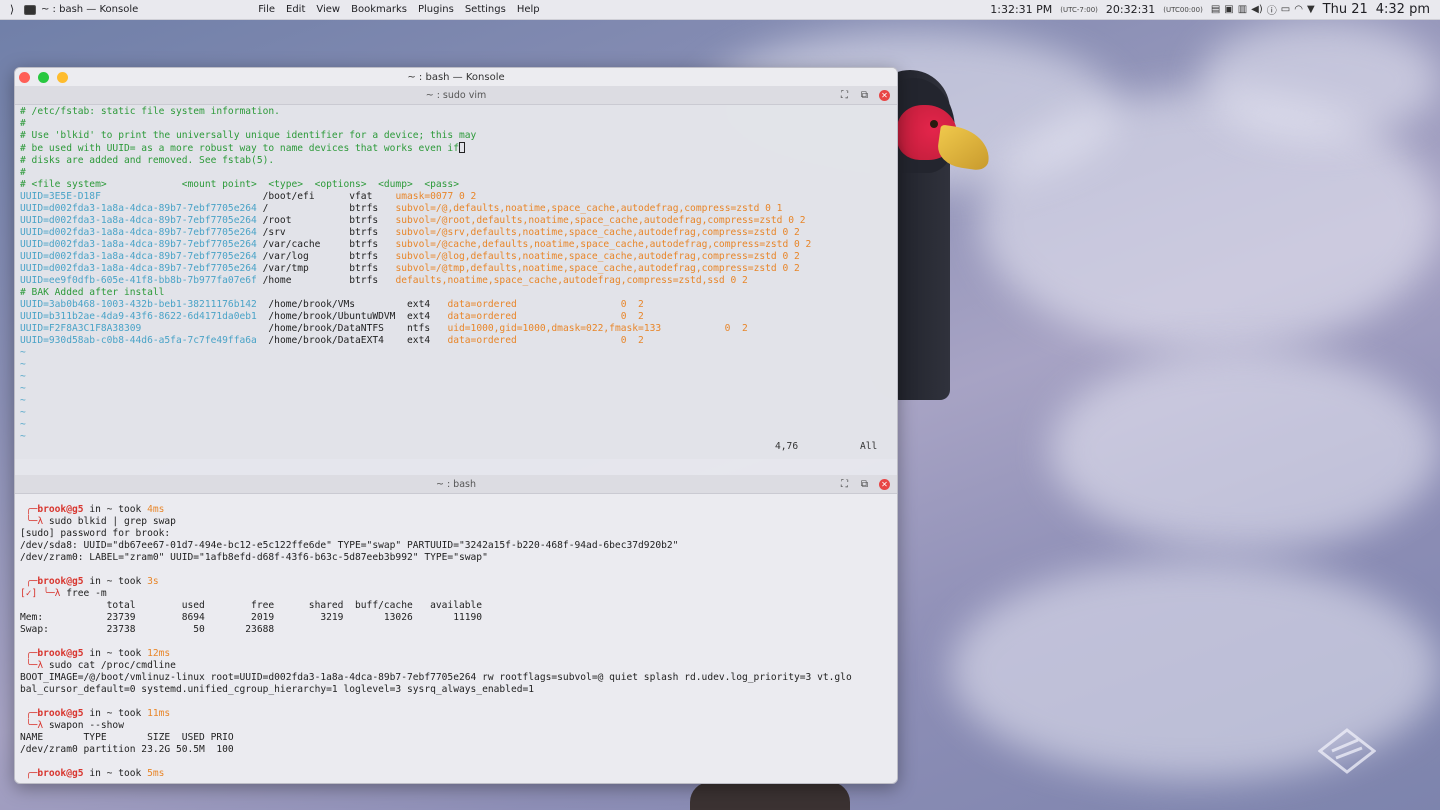 The width and height of the screenshot is (1440, 810). Describe the element at coordinates (1215, 9) in the screenshot. I see `calendar-icon: ▤` at that location.